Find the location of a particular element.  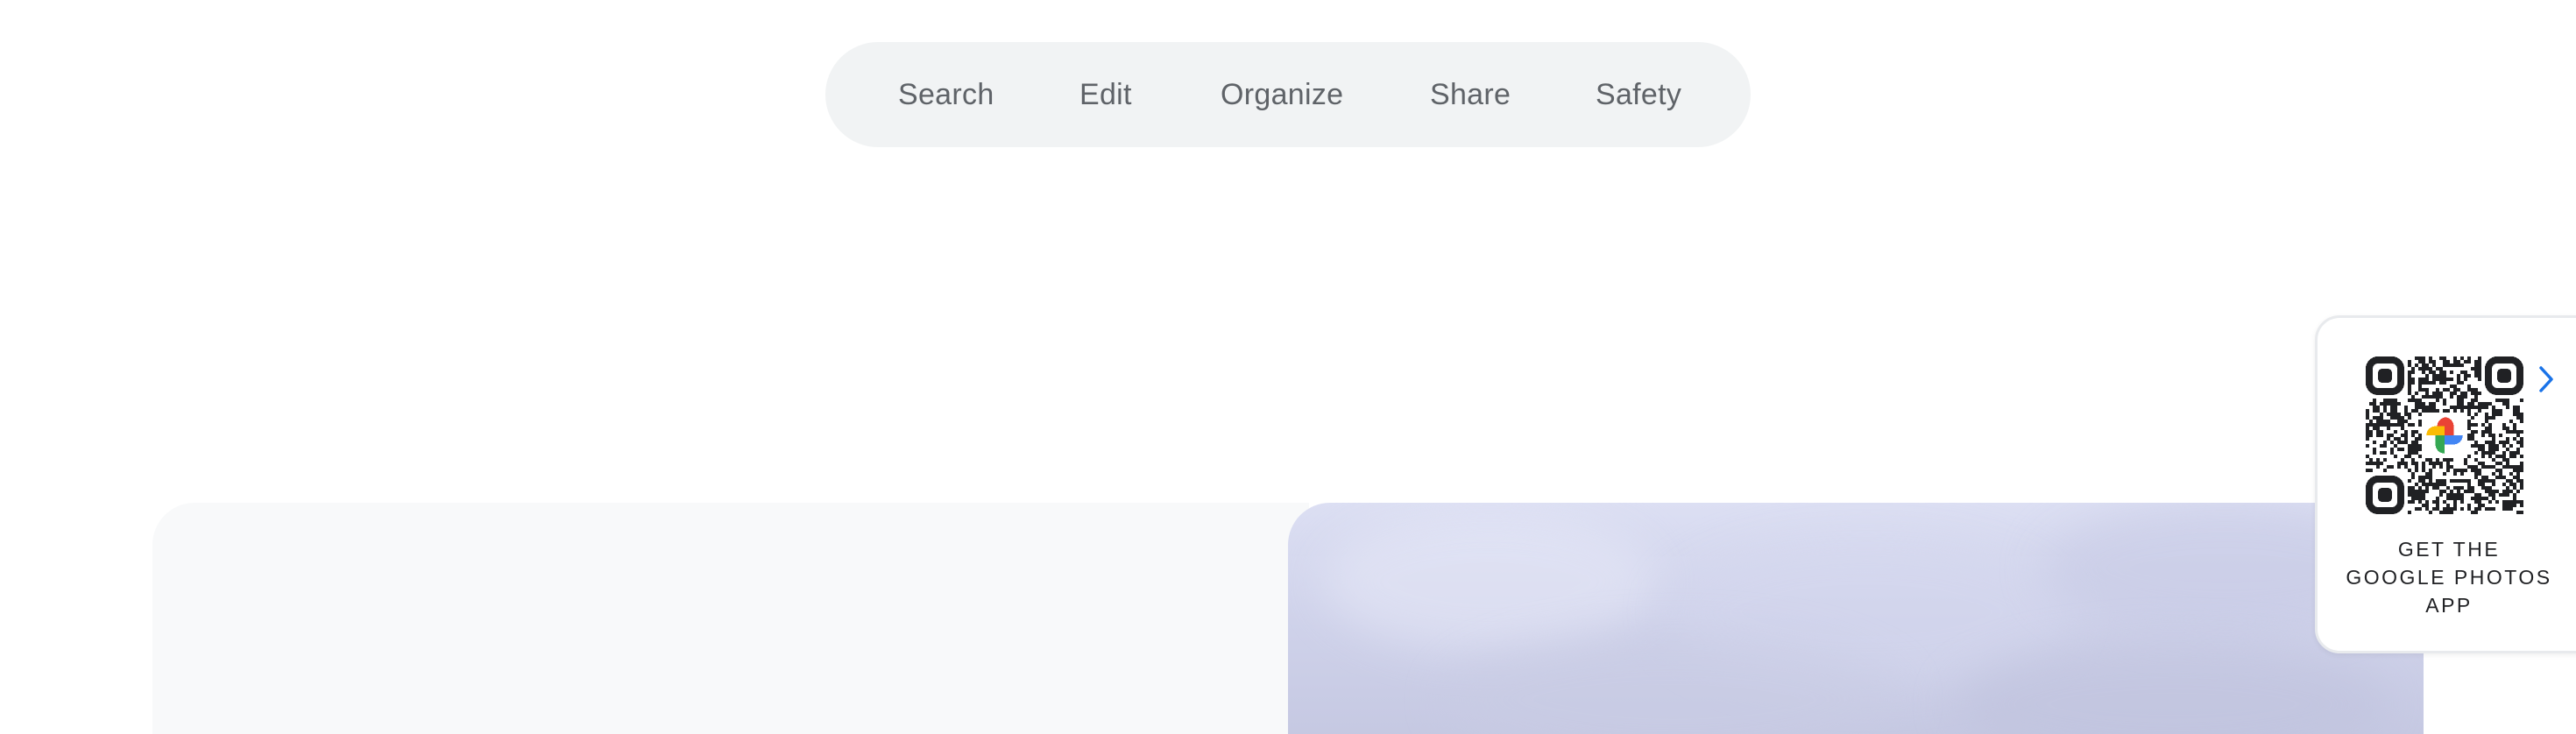

feature-card is located at coordinates (730, 618).